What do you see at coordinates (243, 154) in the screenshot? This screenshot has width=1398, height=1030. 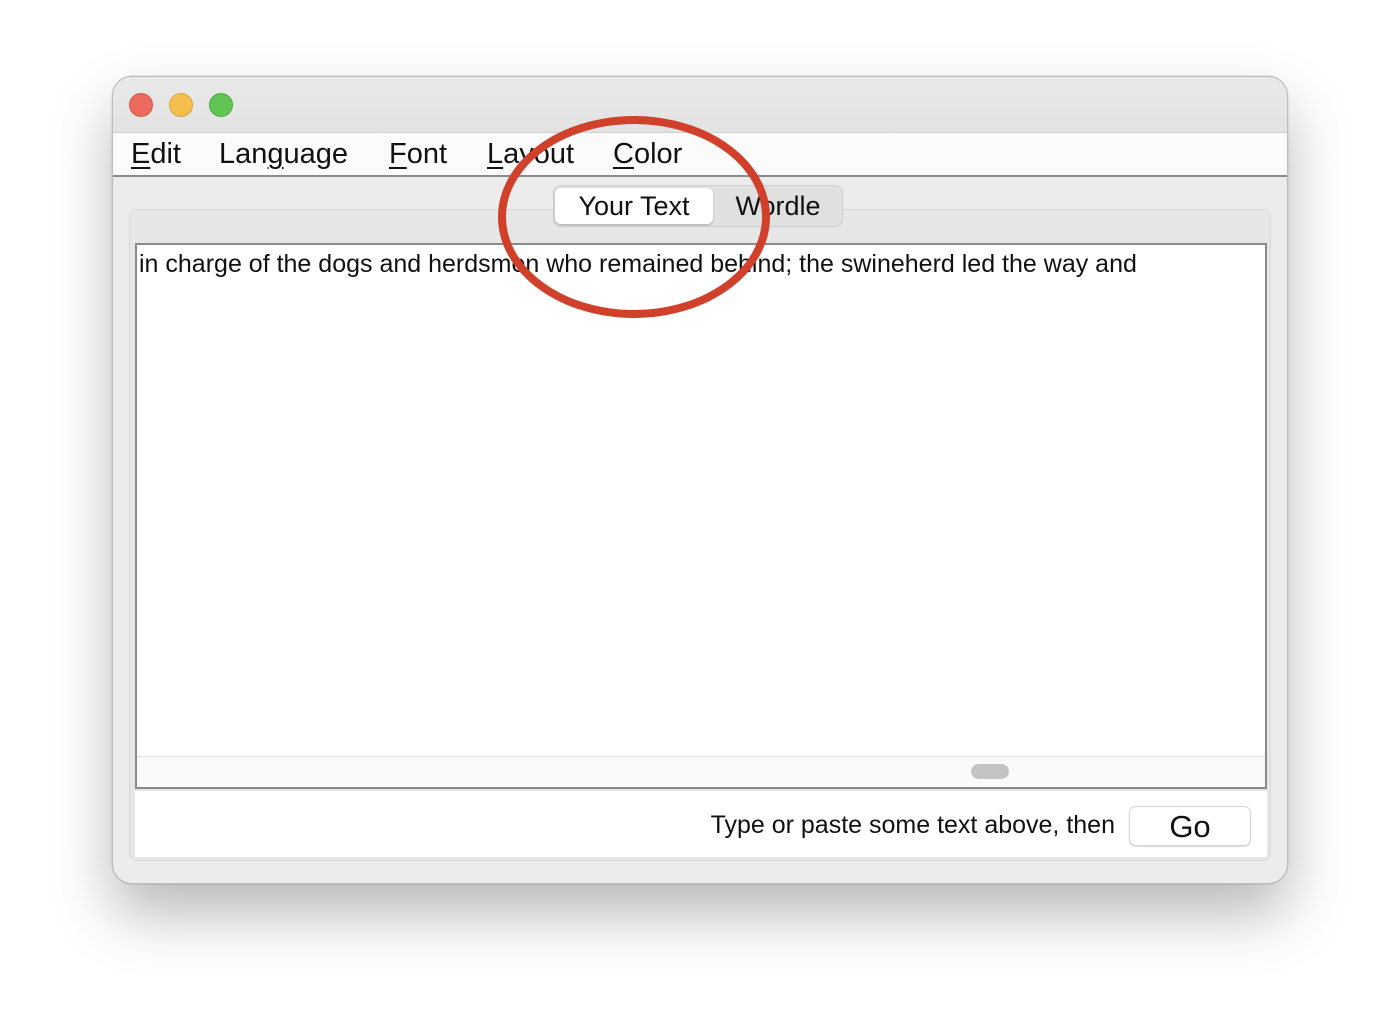 I see `menu-language-label-start: Lan` at bounding box center [243, 154].